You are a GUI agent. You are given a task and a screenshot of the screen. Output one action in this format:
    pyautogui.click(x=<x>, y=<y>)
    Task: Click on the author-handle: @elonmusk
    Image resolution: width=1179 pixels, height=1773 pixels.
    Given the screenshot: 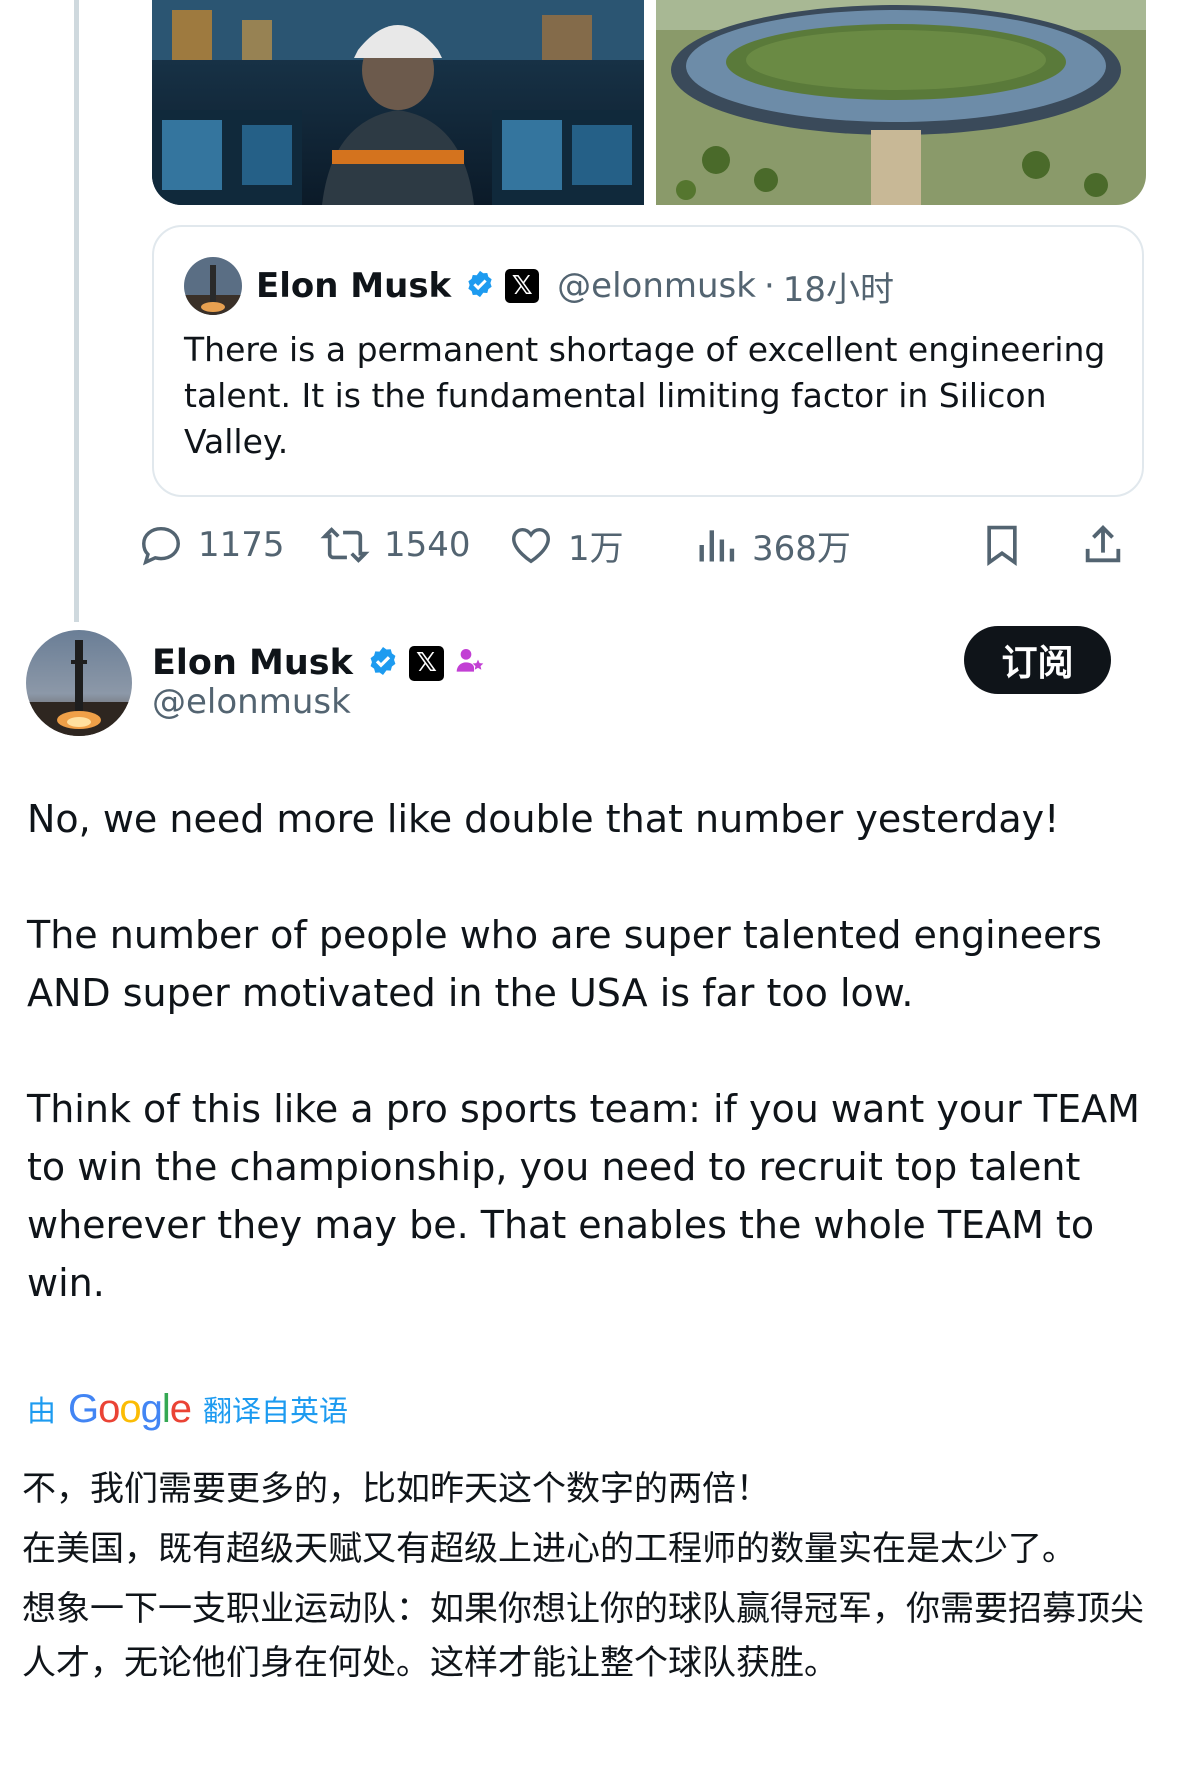 What is the action you would take?
    pyautogui.click(x=251, y=702)
    